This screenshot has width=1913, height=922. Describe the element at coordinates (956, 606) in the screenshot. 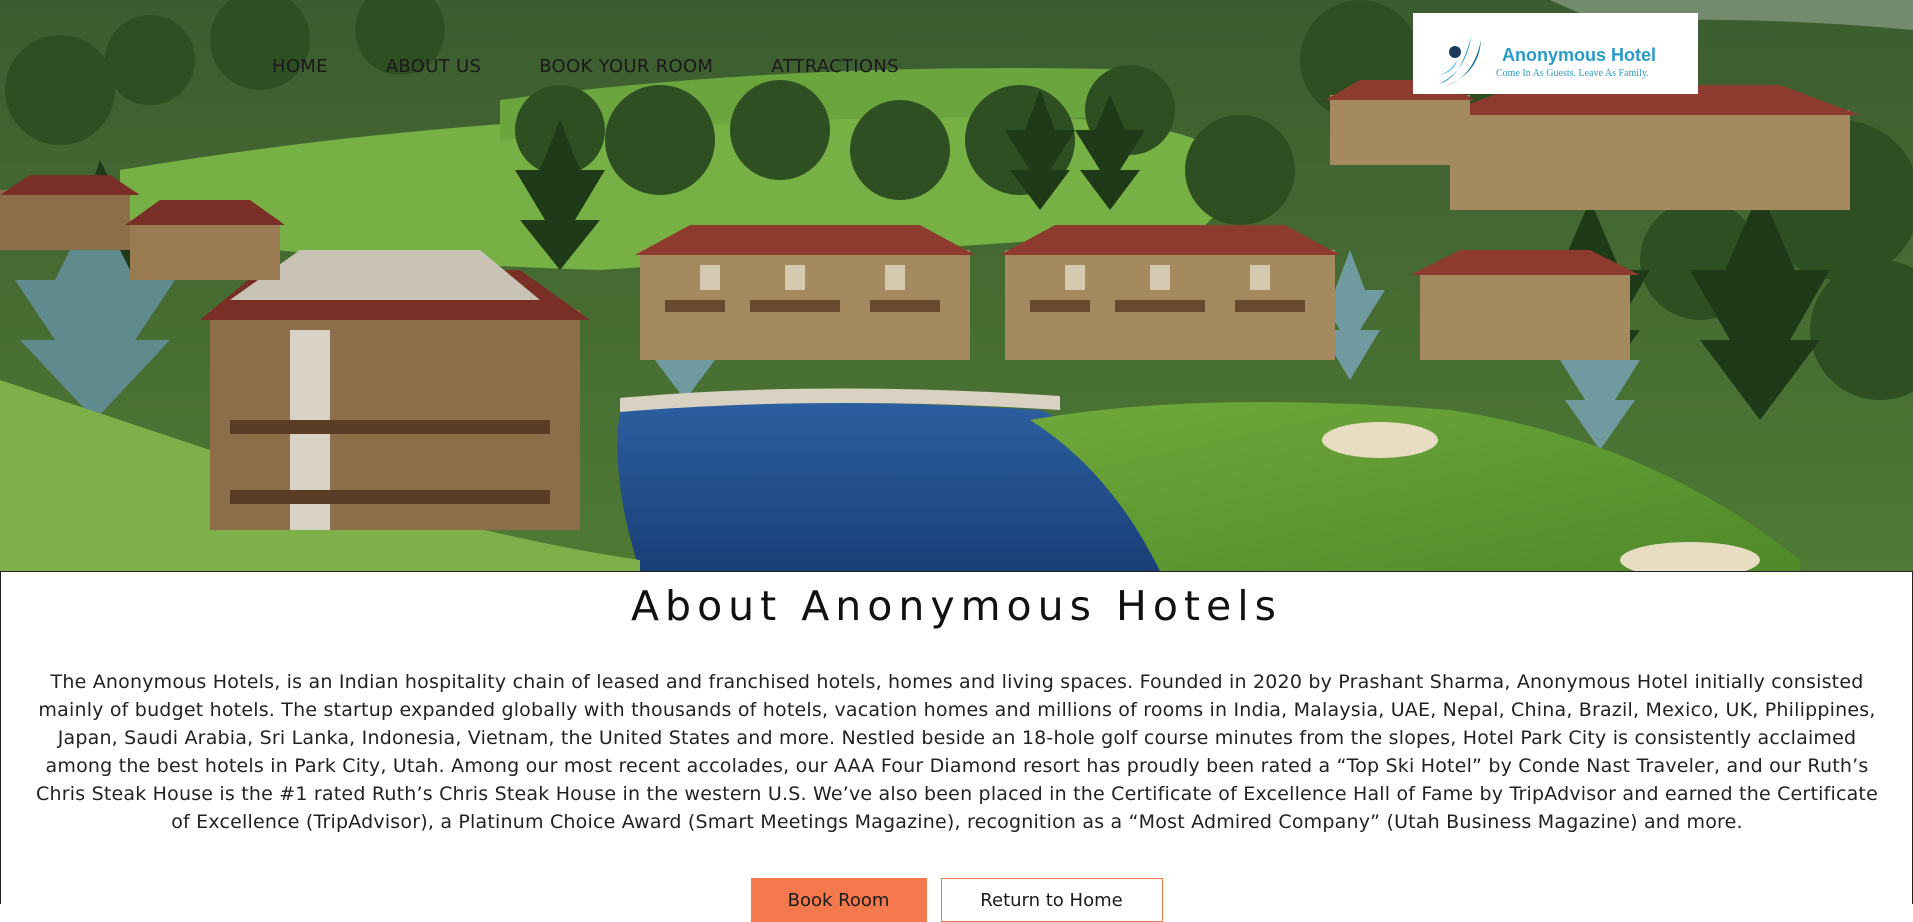

I see `about-heading: About Anonymous Hotels` at that location.